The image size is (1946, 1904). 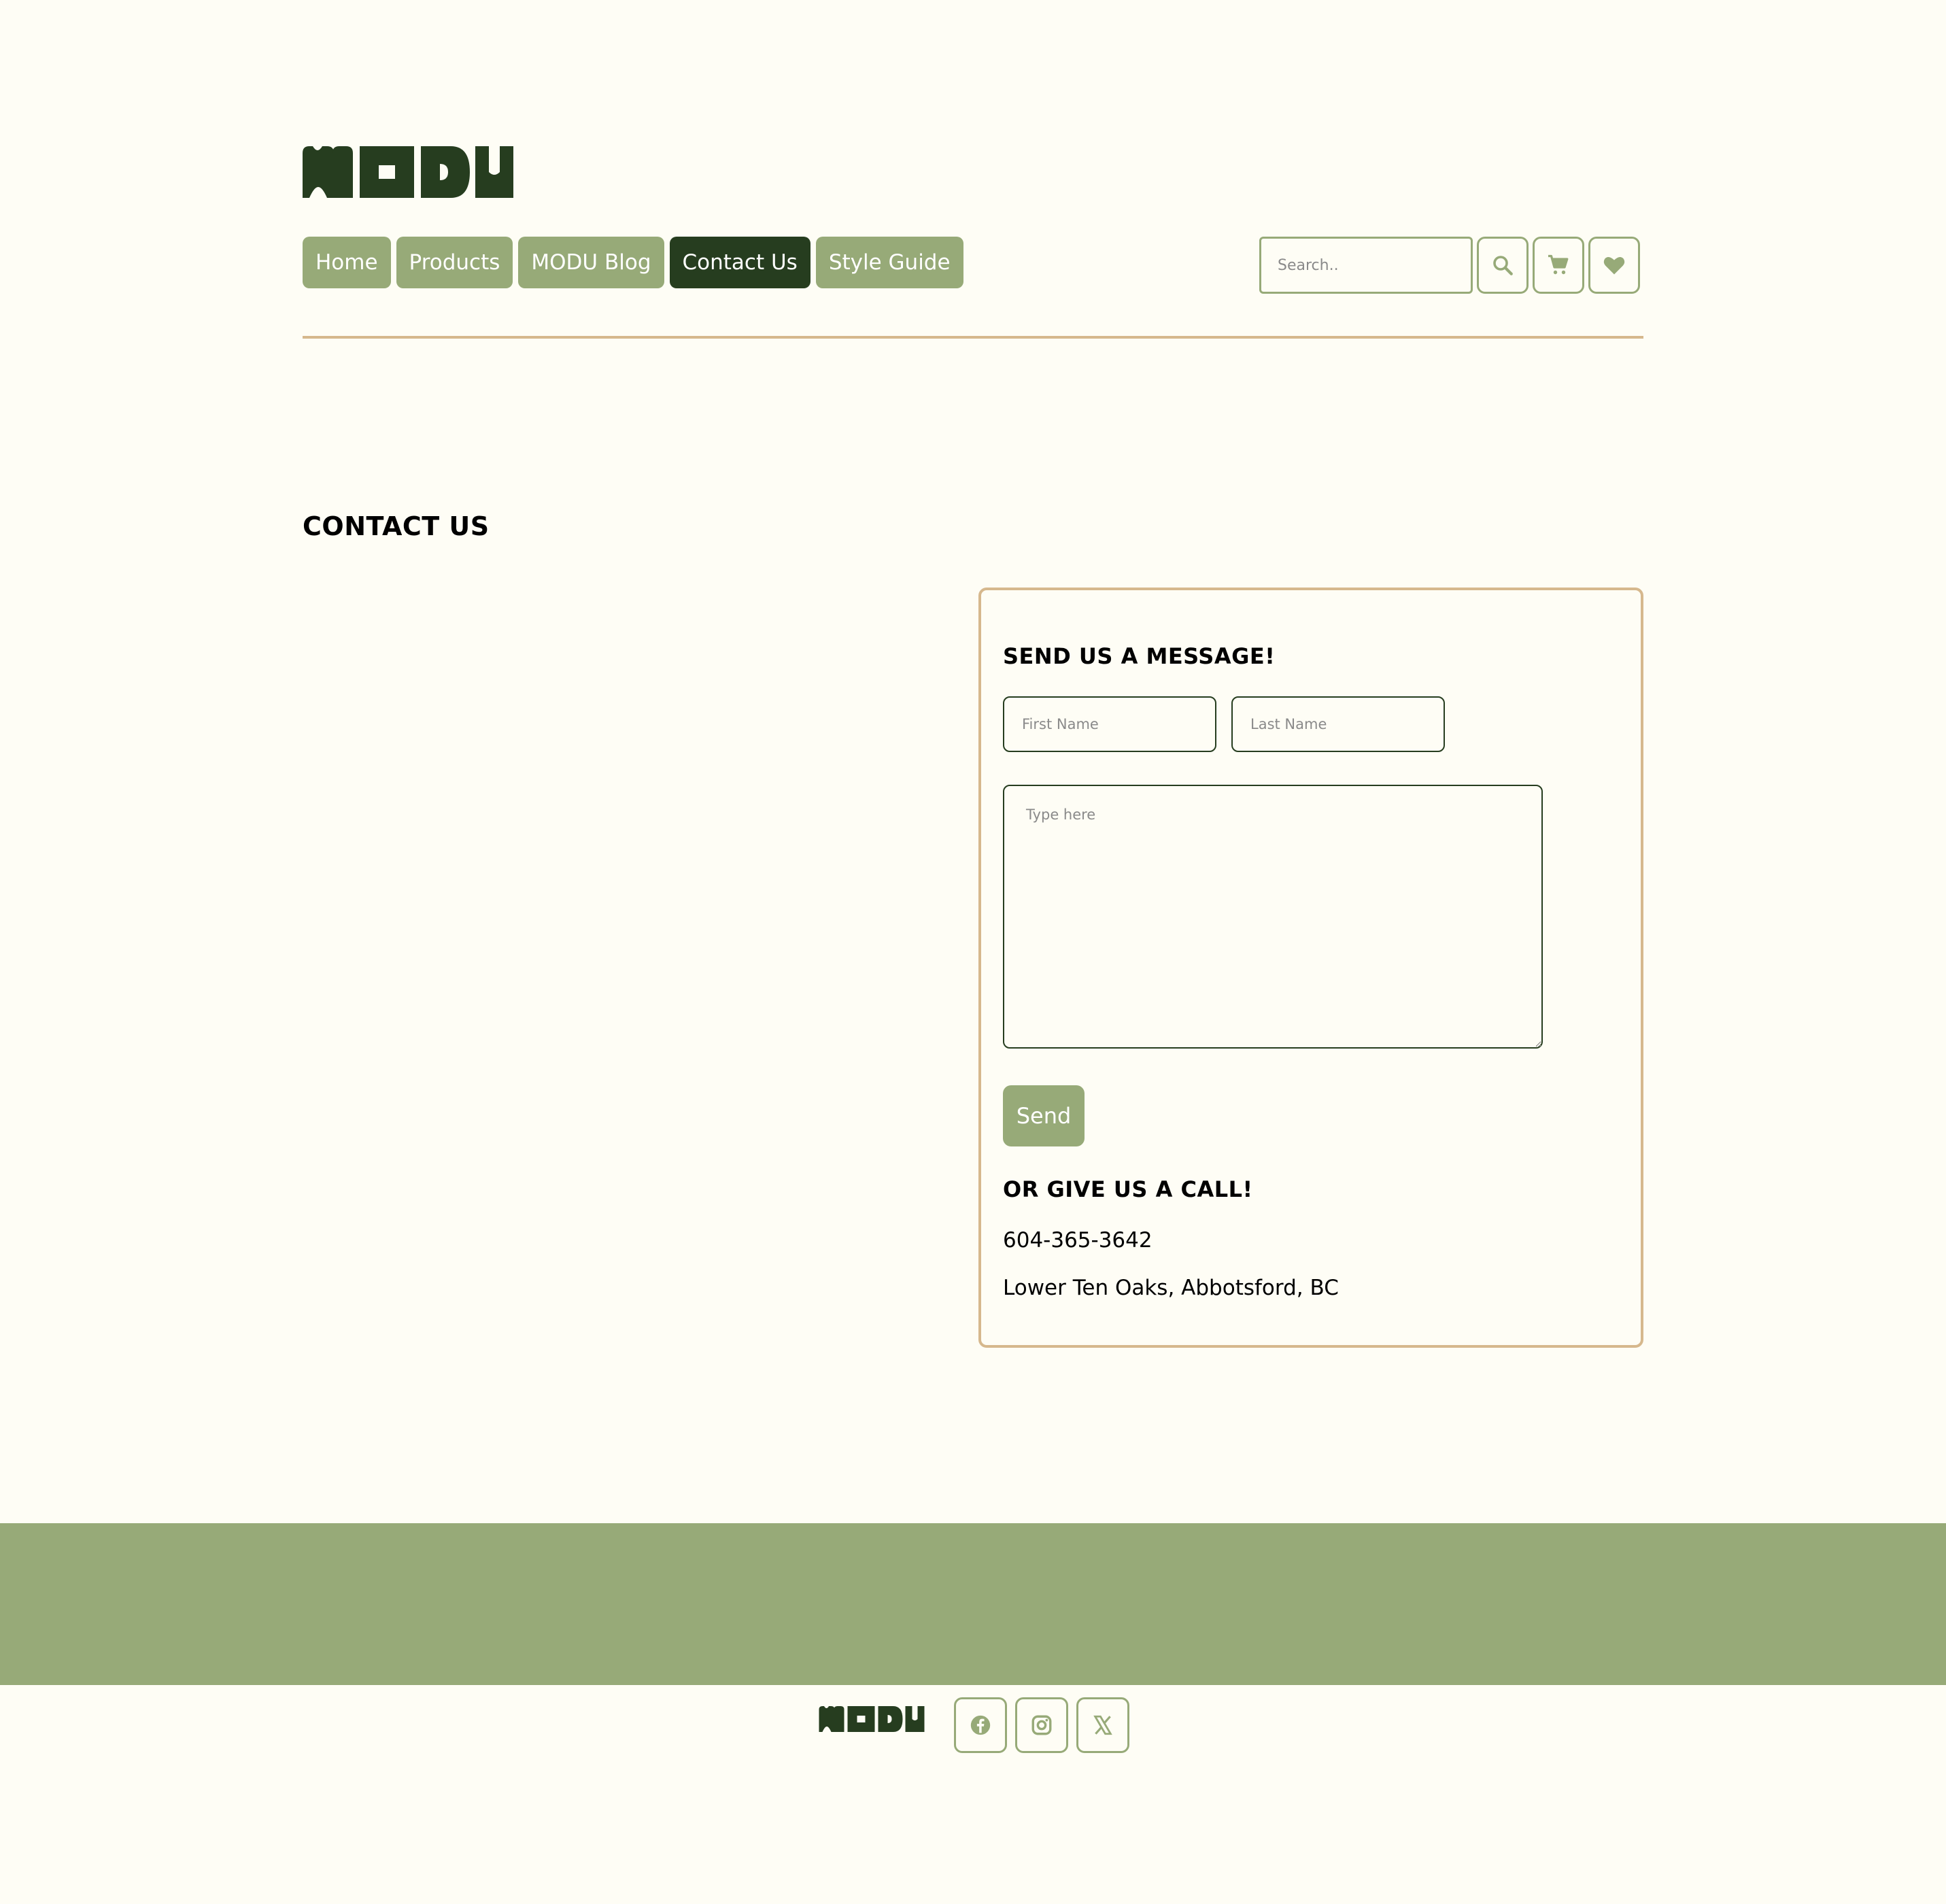 What do you see at coordinates (973, 1604) in the screenshot?
I see `footer-band` at bounding box center [973, 1604].